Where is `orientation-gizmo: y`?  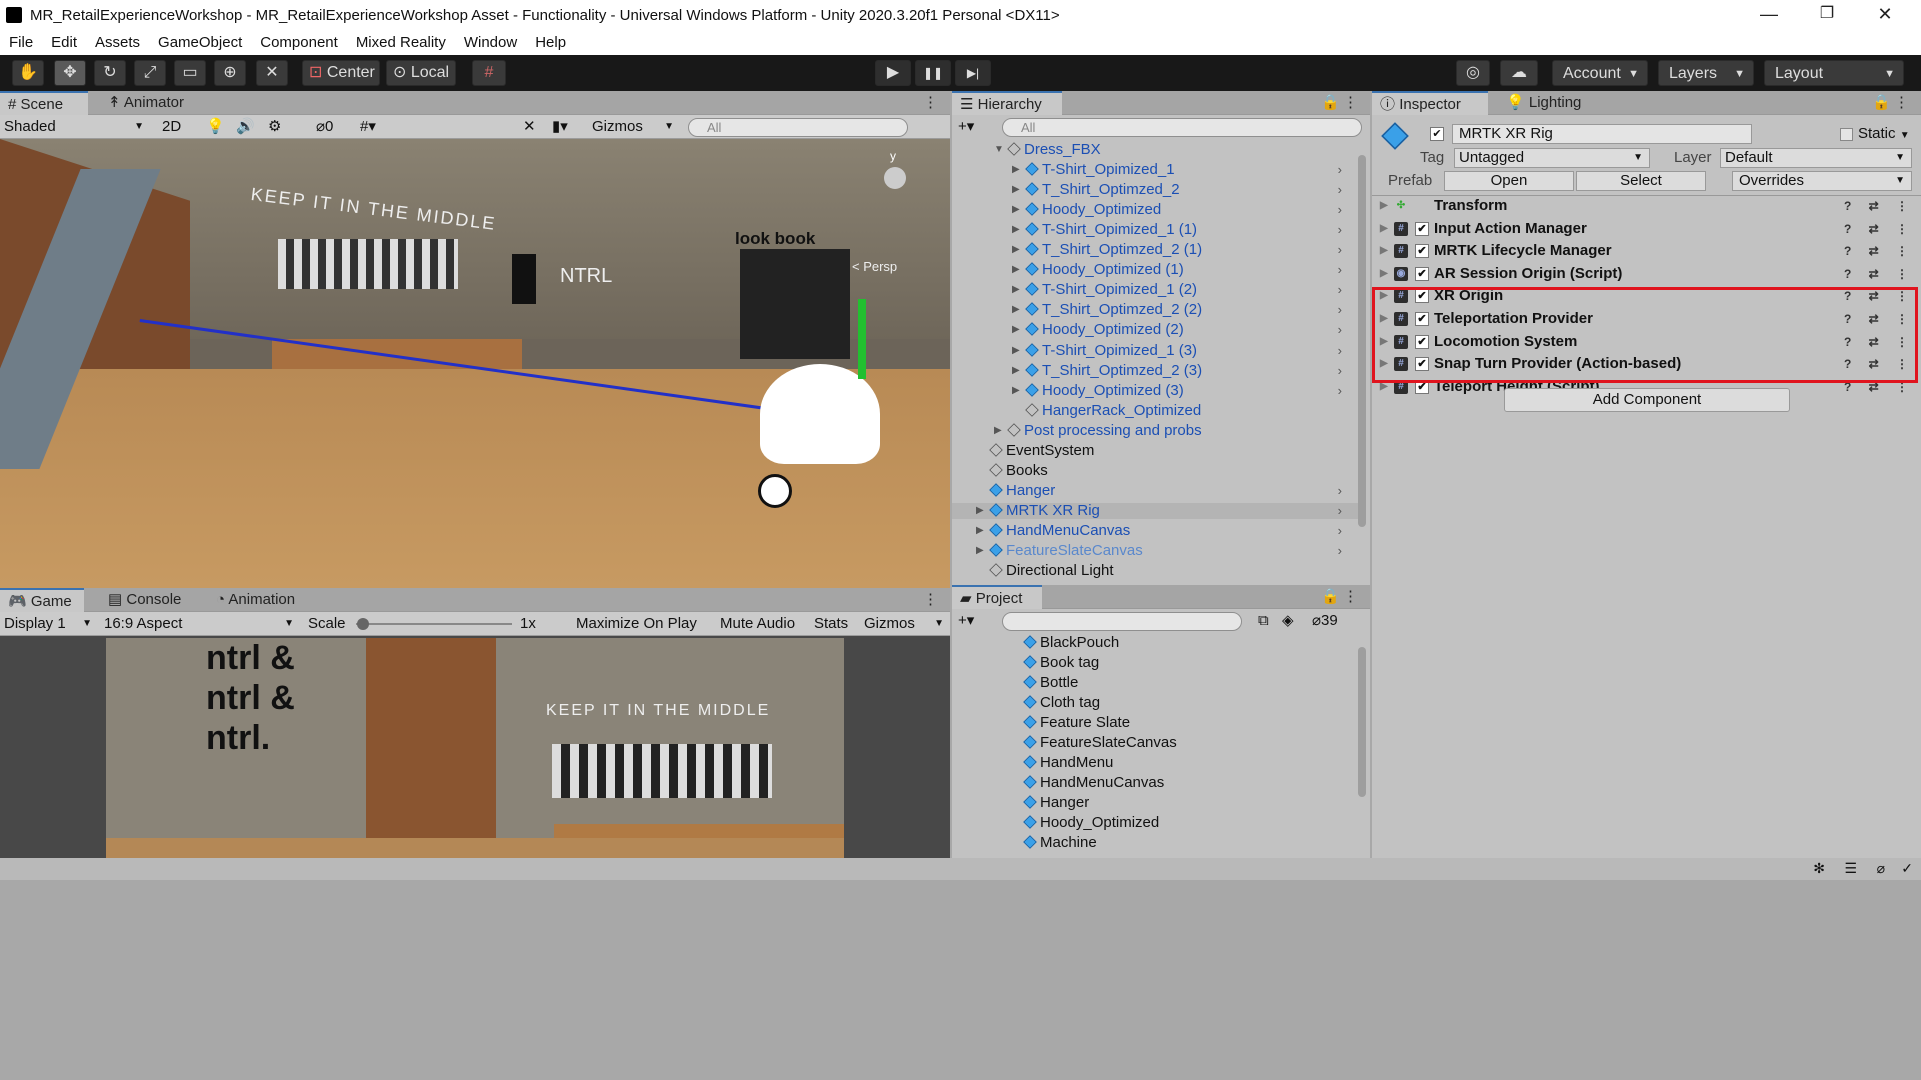
orientation-gizmo: y is located at coordinates (897, 179).